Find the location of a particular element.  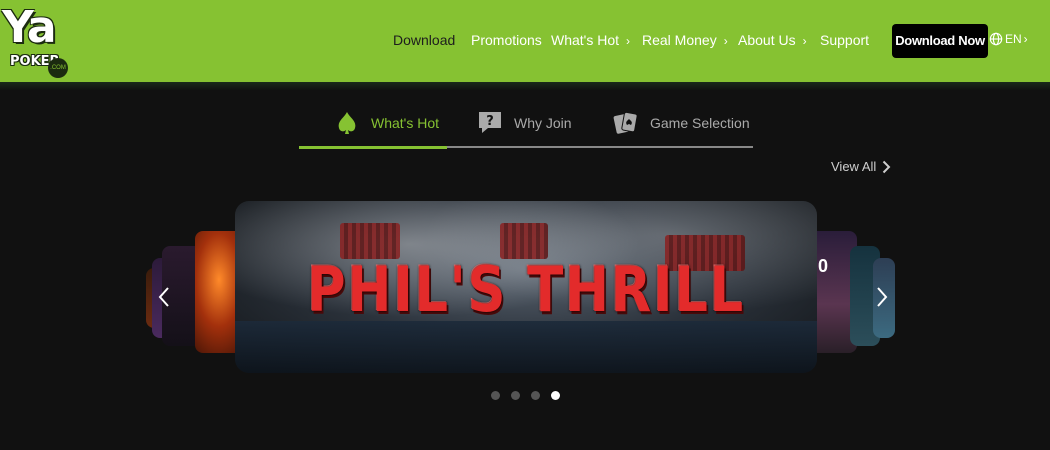

right-card-peek-text: 0 is located at coordinates (823, 266).